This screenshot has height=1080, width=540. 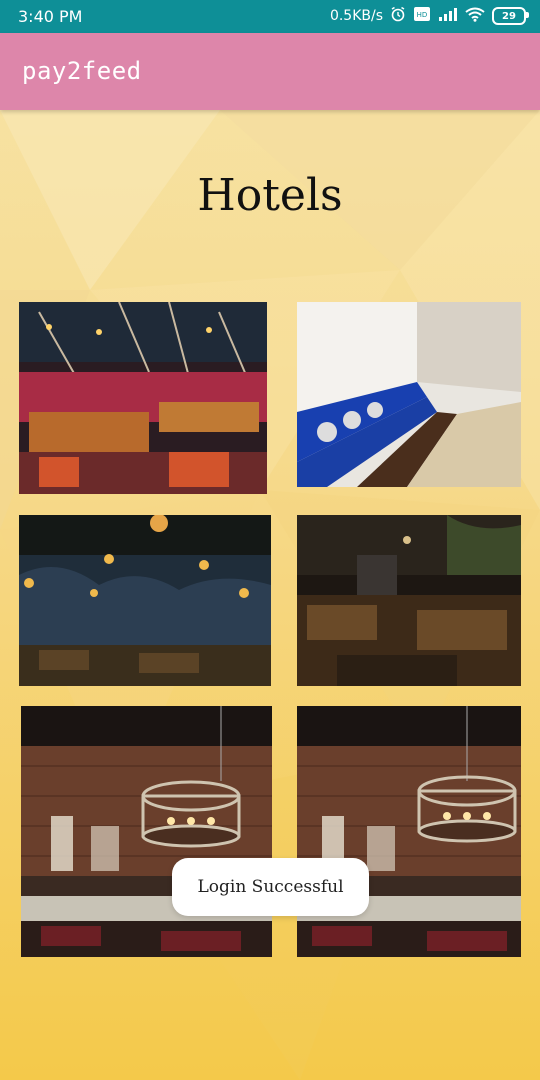 I want to click on network-speed: 0.5KB/s, so click(x=356, y=16).